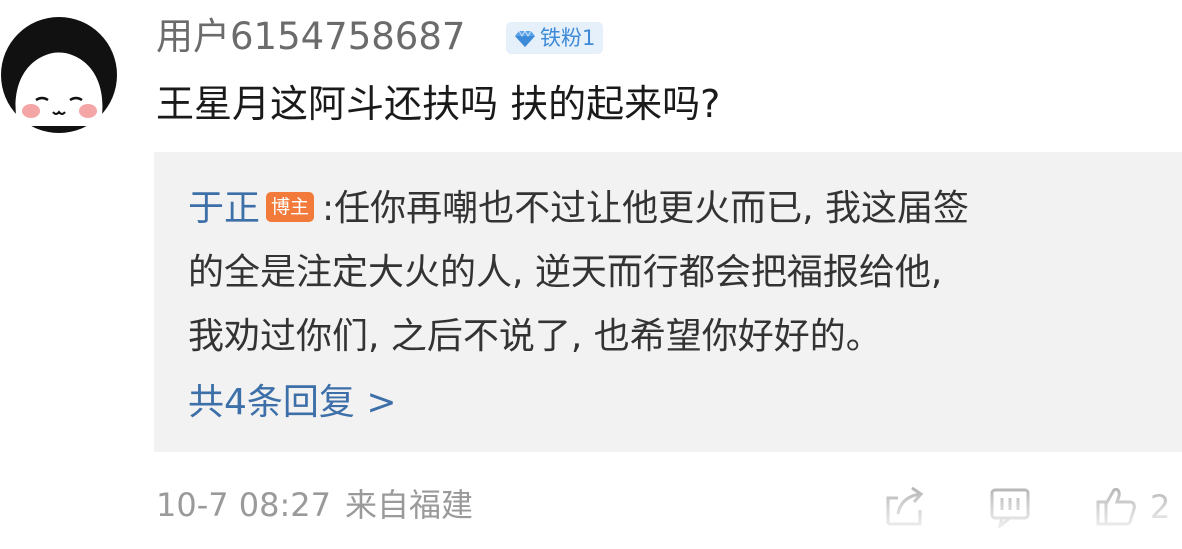  Describe the element at coordinates (565, 272) in the screenshot. I see `reply-line-2: 的全是注定大火的人, 逆天而行都会把福报给他,` at that location.